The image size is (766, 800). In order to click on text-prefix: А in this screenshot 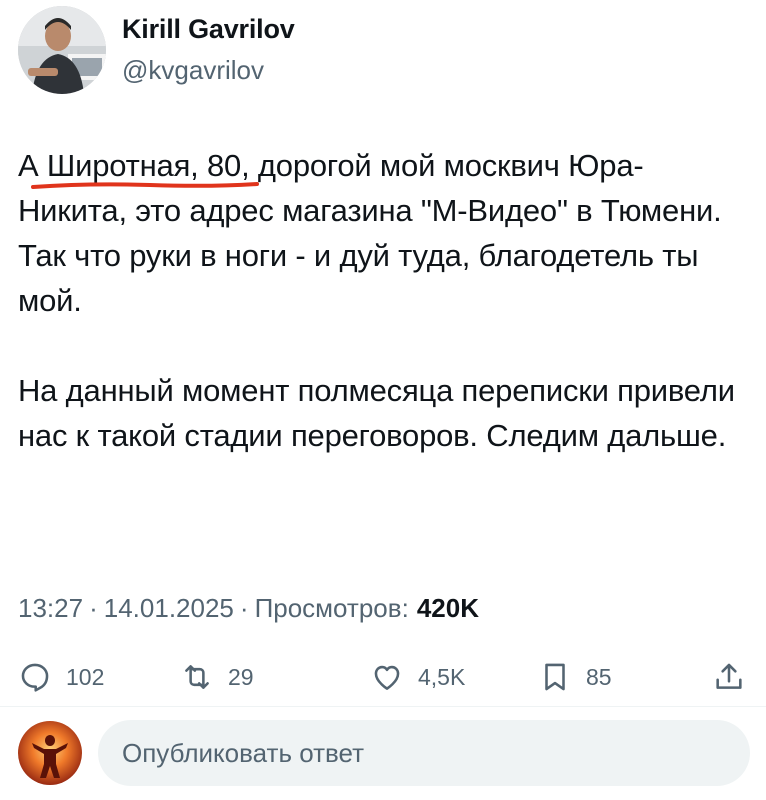, I will do `click(32, 165)`.